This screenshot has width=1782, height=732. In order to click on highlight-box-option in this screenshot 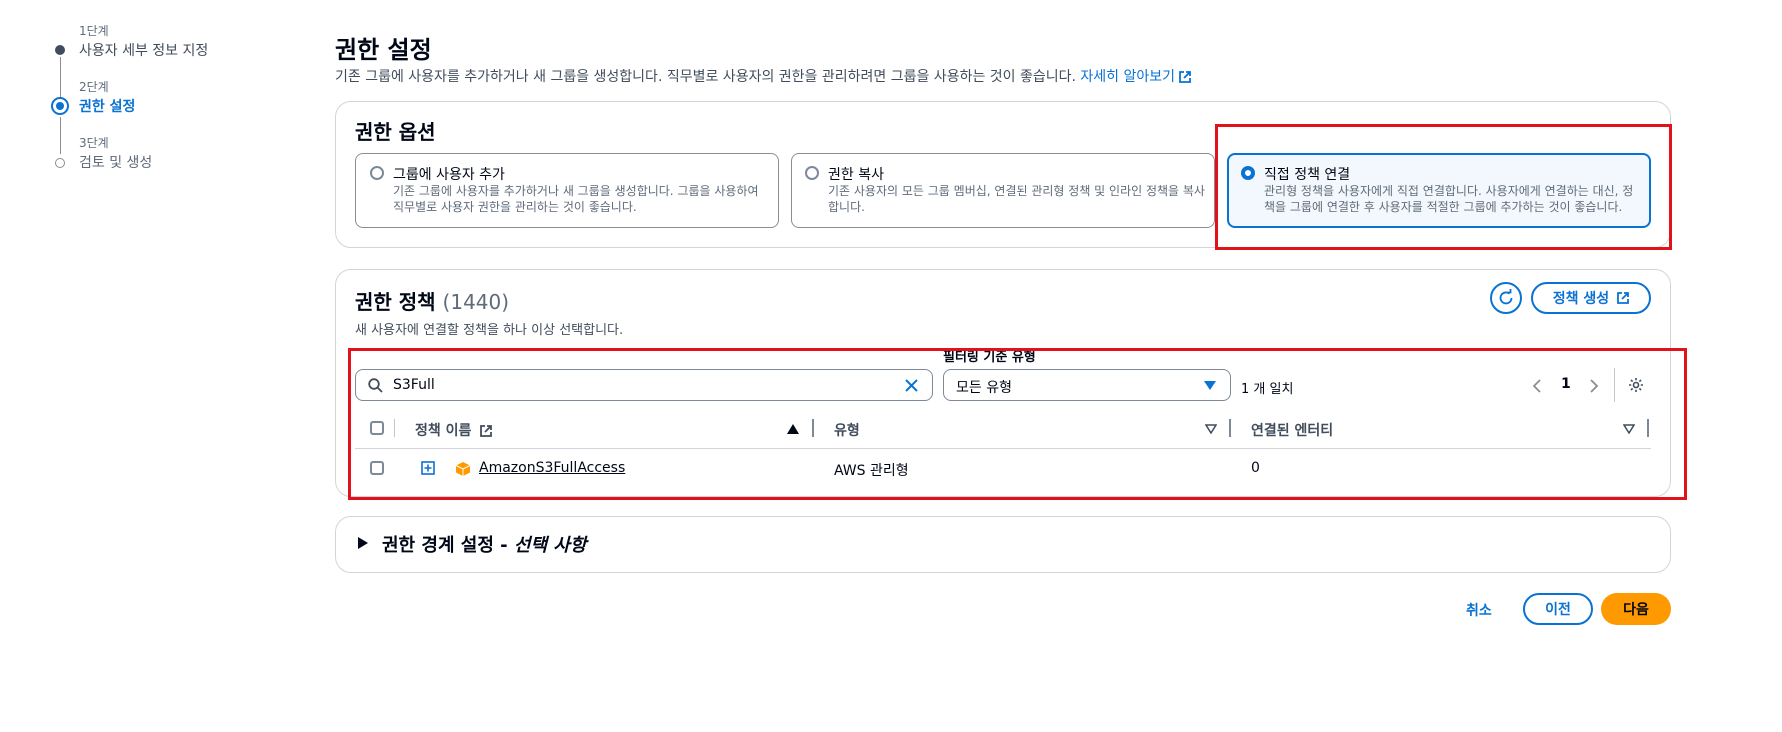, I will do `click(1443, 187)`.